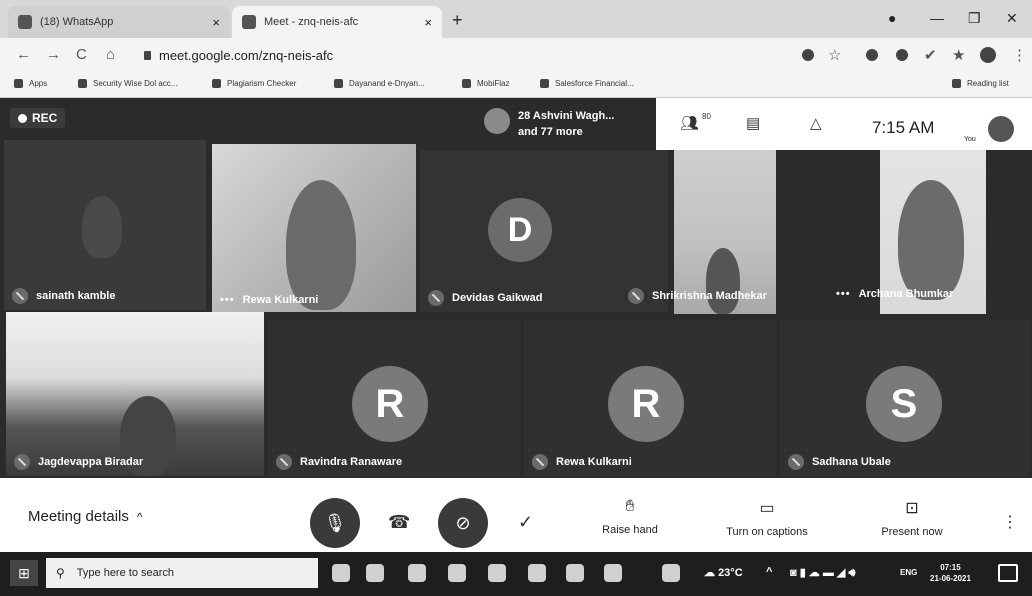  I want to click on back-button: ←, so click(23, 54).